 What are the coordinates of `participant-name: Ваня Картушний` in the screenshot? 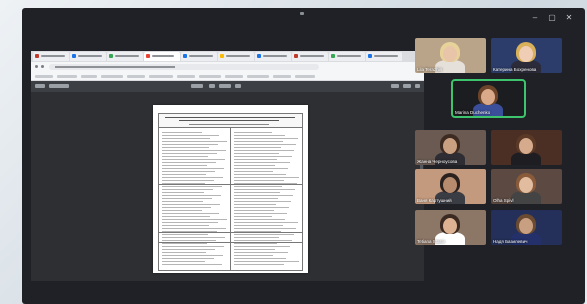 It's located at (434, 200).